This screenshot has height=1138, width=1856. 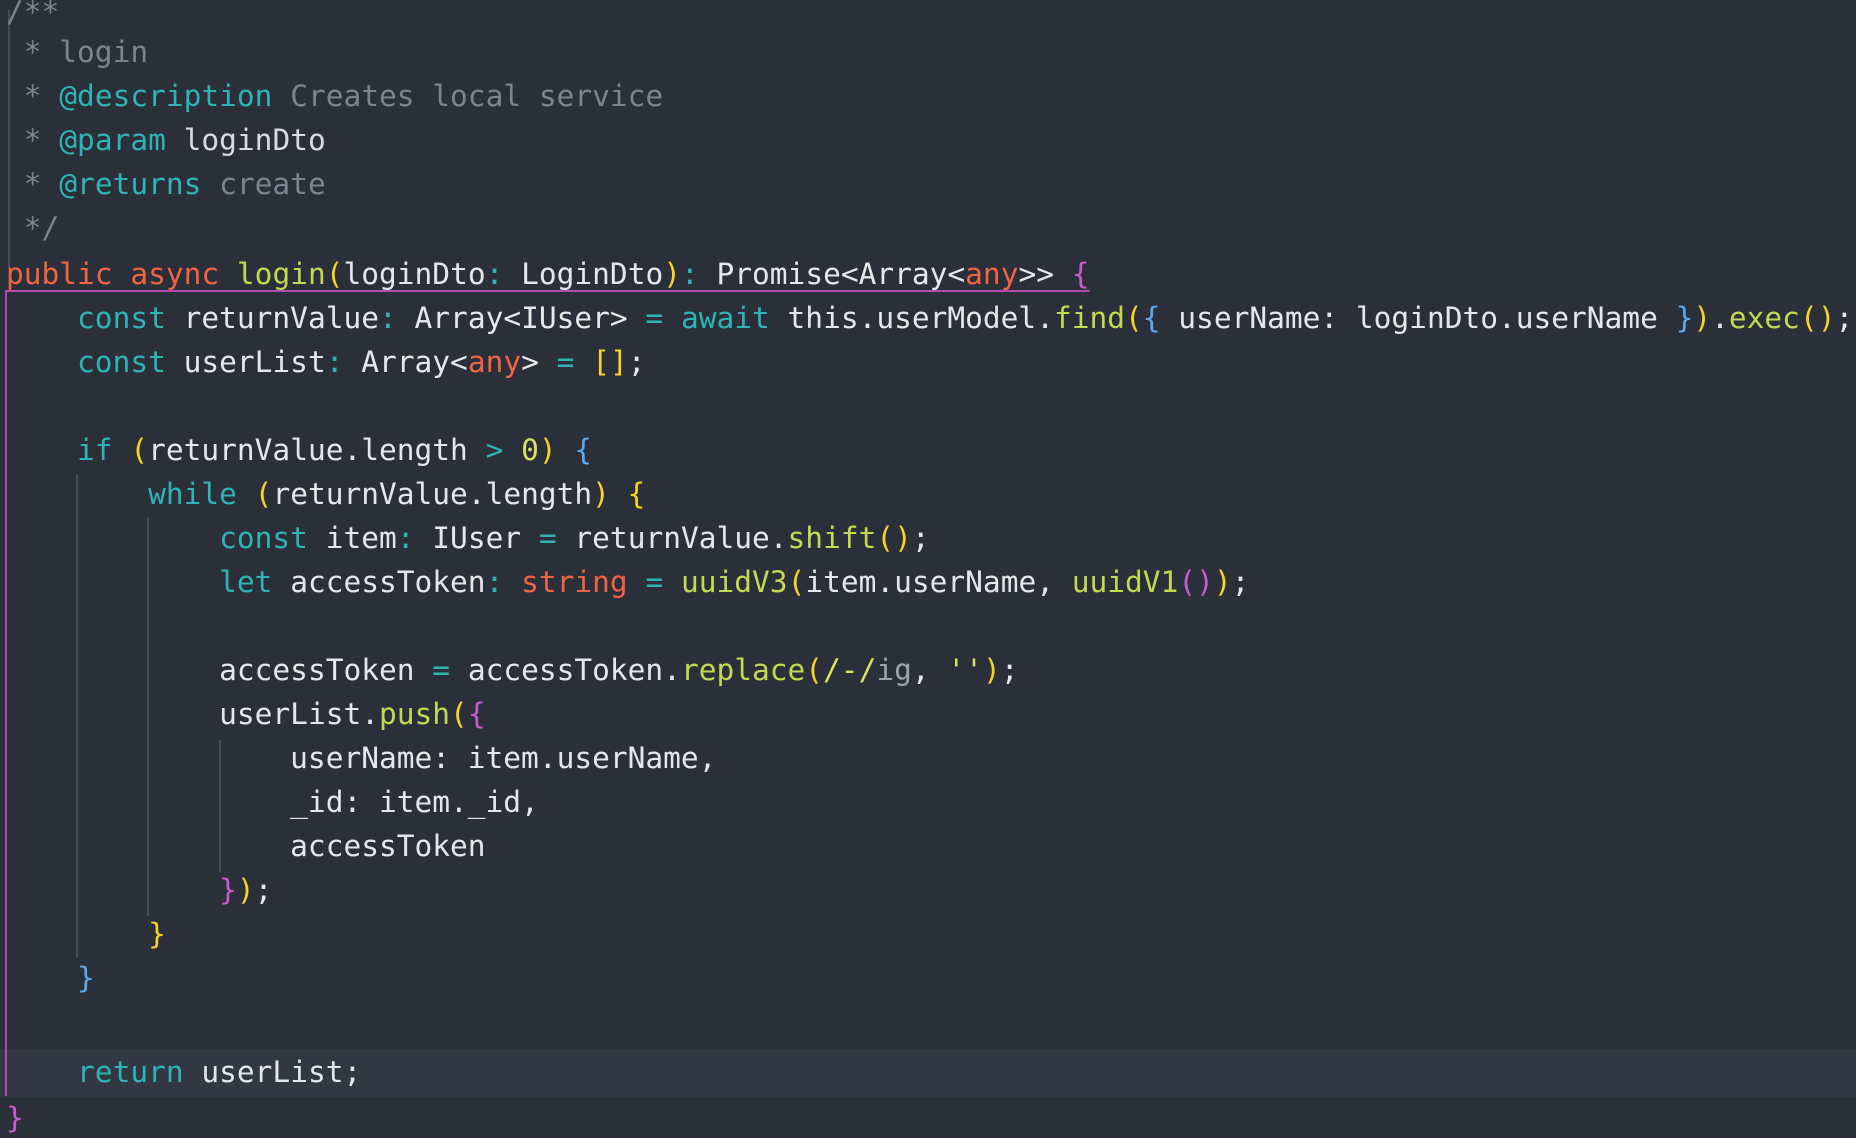 I want to click on code-token: >, so click(x=494, y=450).